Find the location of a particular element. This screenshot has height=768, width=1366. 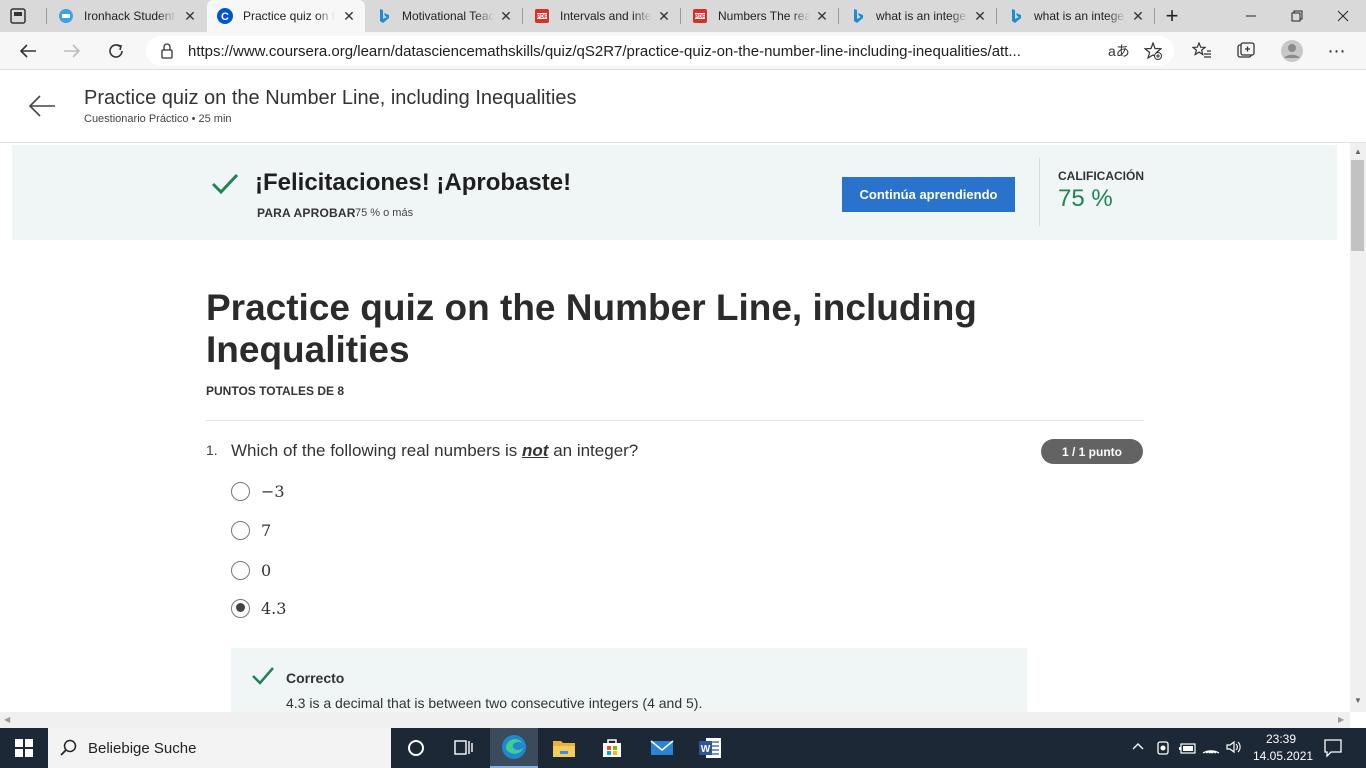

file-explorer-icon is located at coordinates (564, 748).